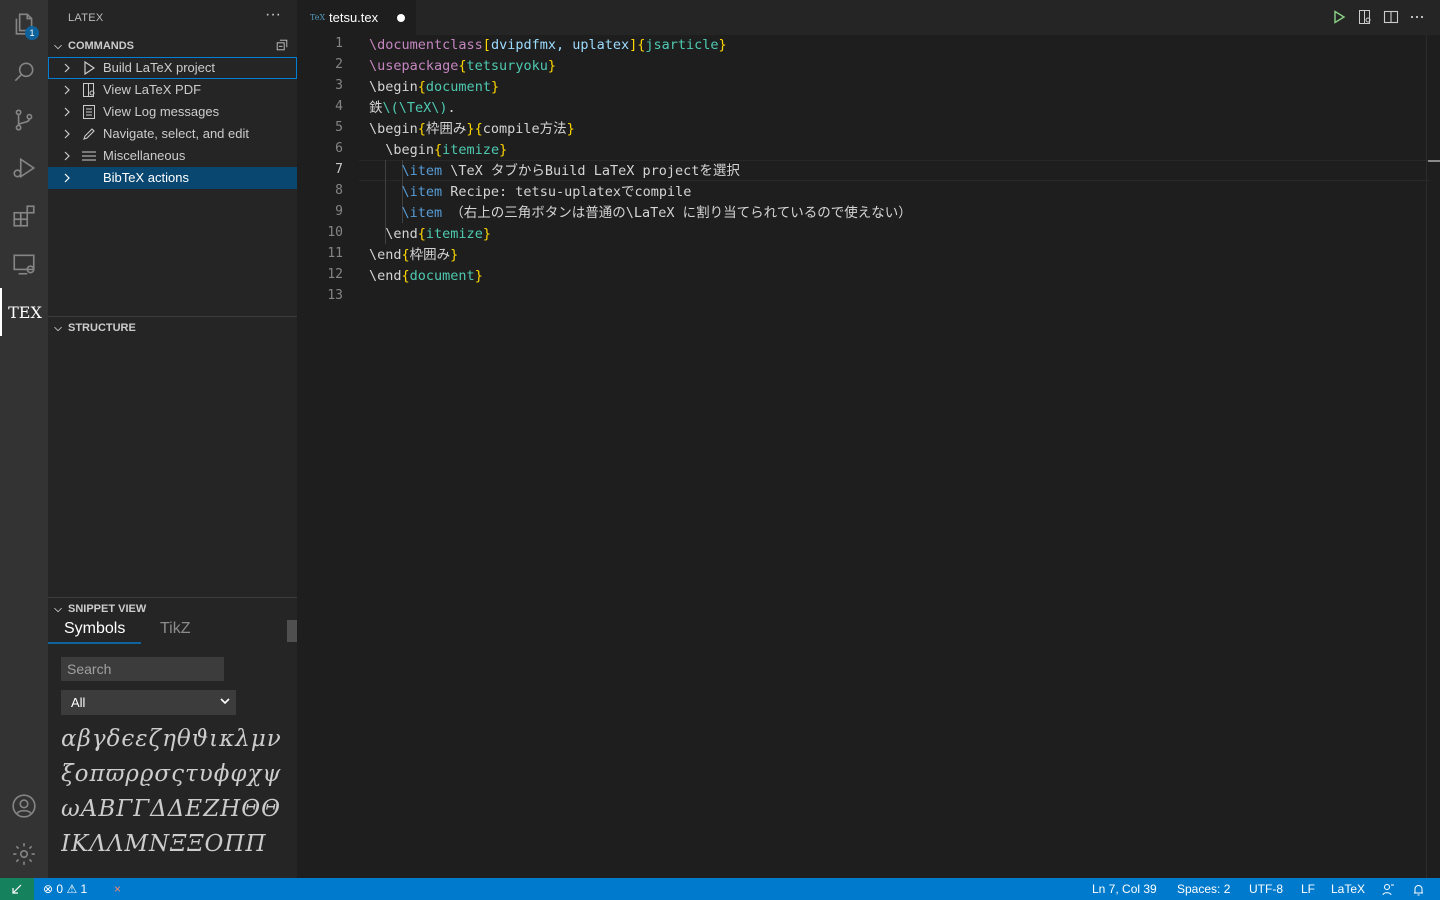  Describe the element at coordinates (65, 889) in the screenshot. I see `problems-indicator: ⊗ 0 ⚠ 1` at that location.